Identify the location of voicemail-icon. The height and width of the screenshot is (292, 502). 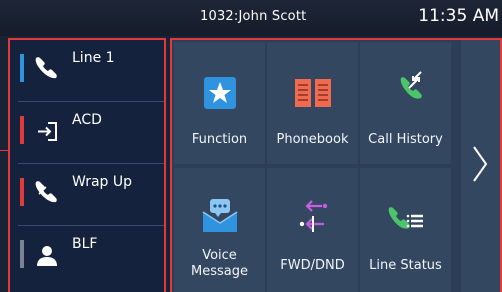
(220, 215).